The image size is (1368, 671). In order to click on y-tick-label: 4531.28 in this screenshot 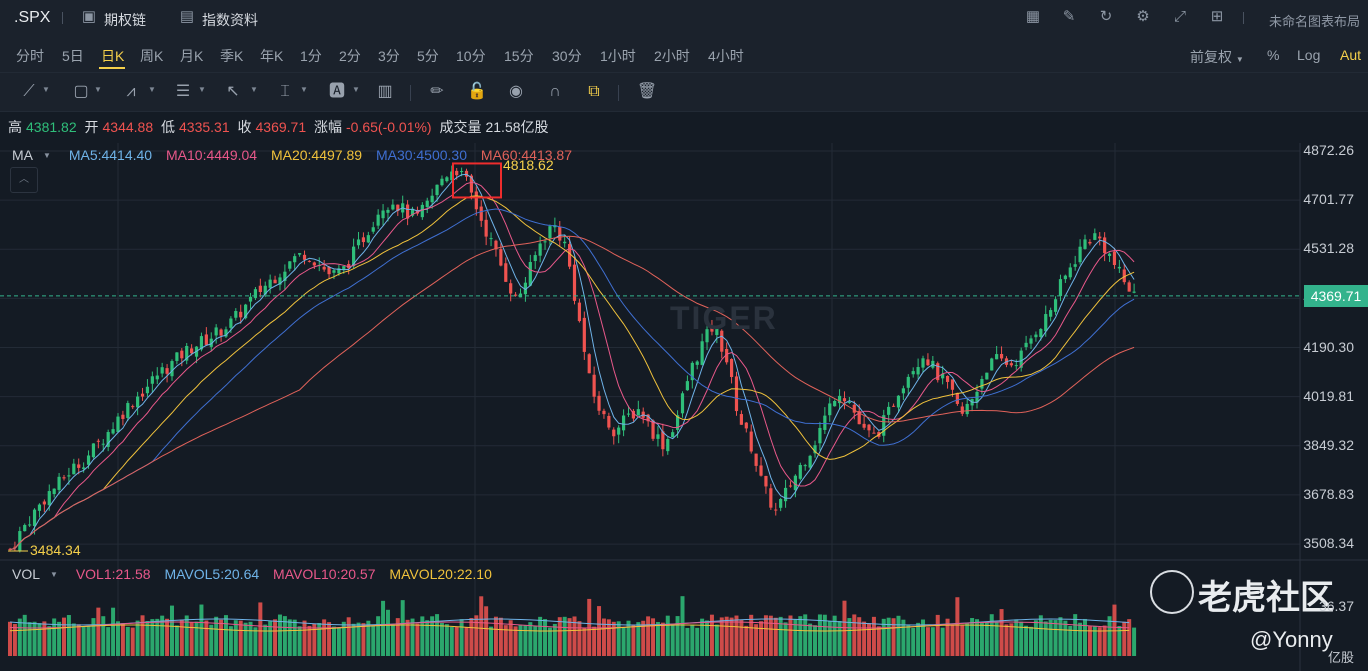, I will do `click(1328, 248)`.